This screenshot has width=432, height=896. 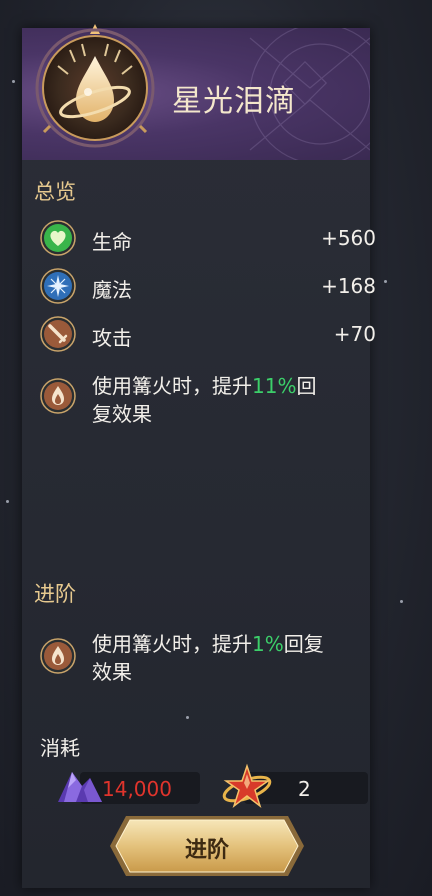 What do you see at coordinates (95, 86) in the screenshot?
I see `starlight-teardrop-icon` at bounding box center [95, 86].